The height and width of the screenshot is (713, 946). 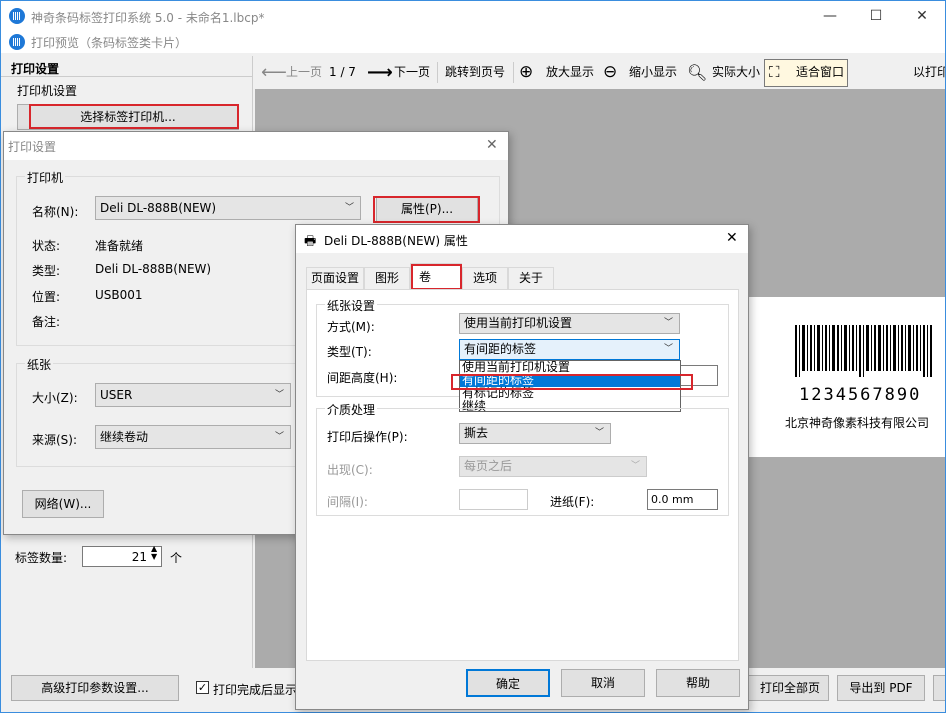 I want to click on after-print-value: 撕去, so click(x=476, y=433).